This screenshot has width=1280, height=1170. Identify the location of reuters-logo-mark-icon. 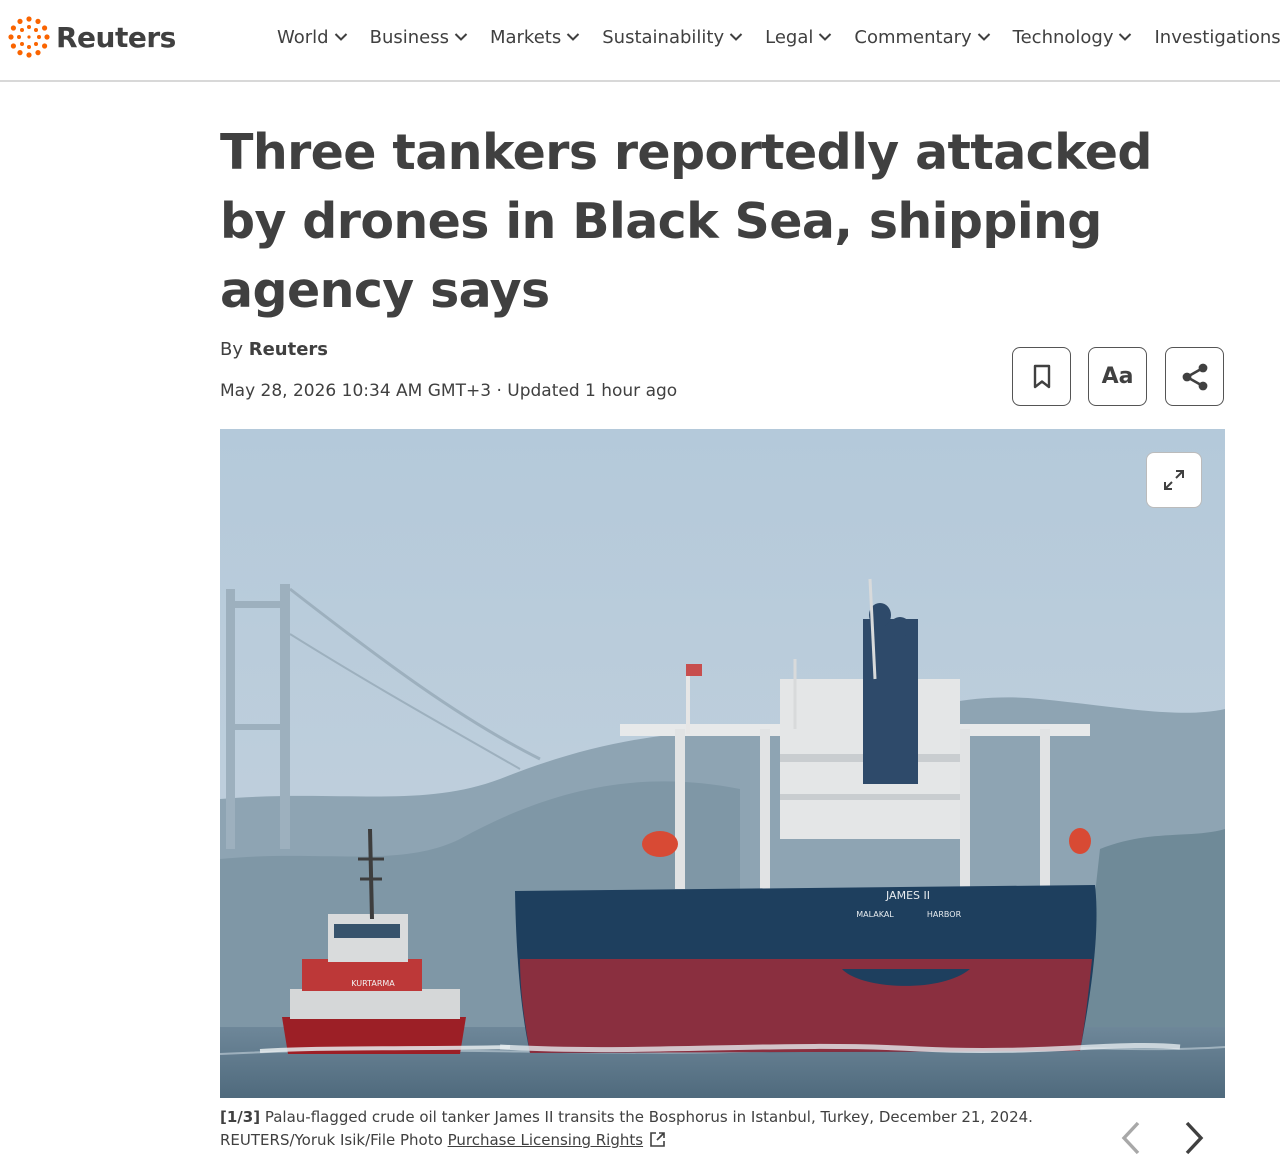
(29, 37).